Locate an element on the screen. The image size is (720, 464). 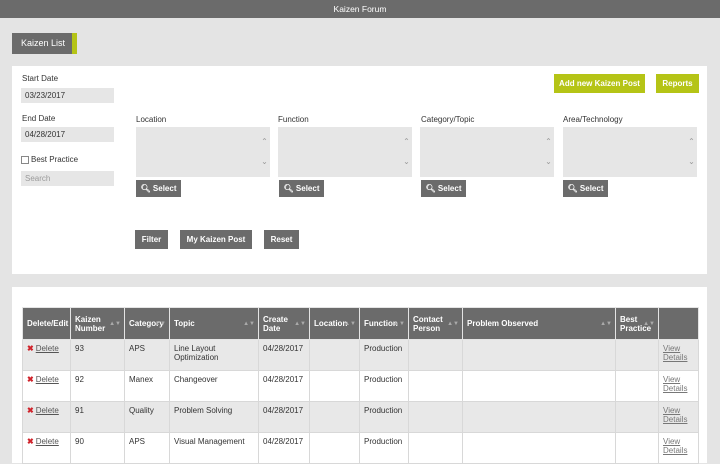
category-select-button: 🔍︎ Select is located at coordinates (443, 188).